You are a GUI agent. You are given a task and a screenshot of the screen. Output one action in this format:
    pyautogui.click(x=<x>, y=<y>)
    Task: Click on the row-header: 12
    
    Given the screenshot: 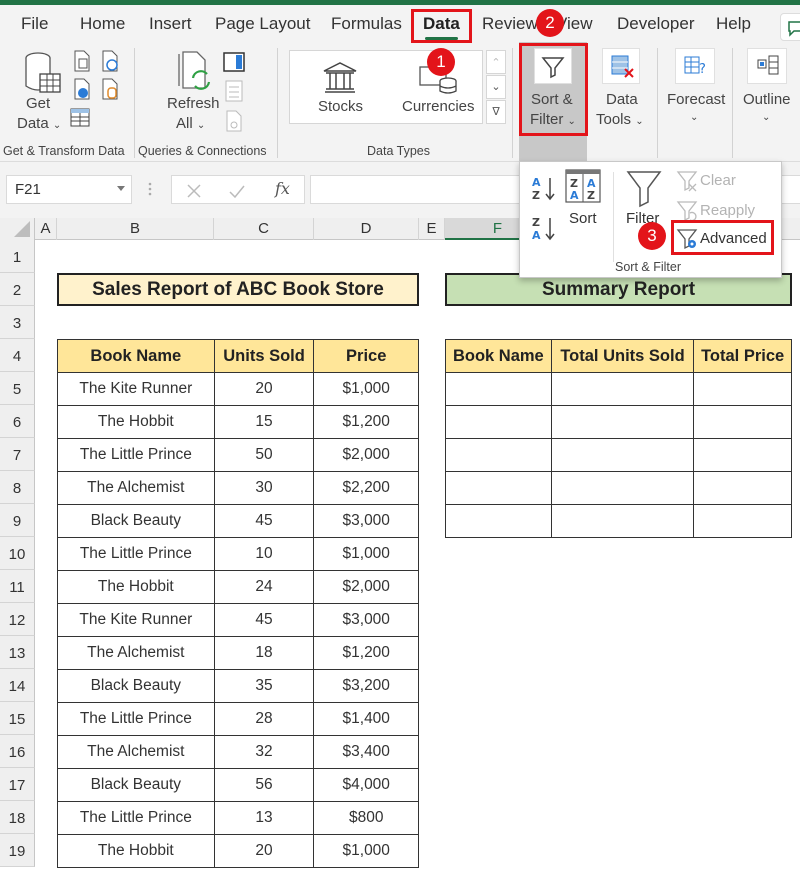 What is the action you would take?
    pyautogui.click(x=17, y=619)
    